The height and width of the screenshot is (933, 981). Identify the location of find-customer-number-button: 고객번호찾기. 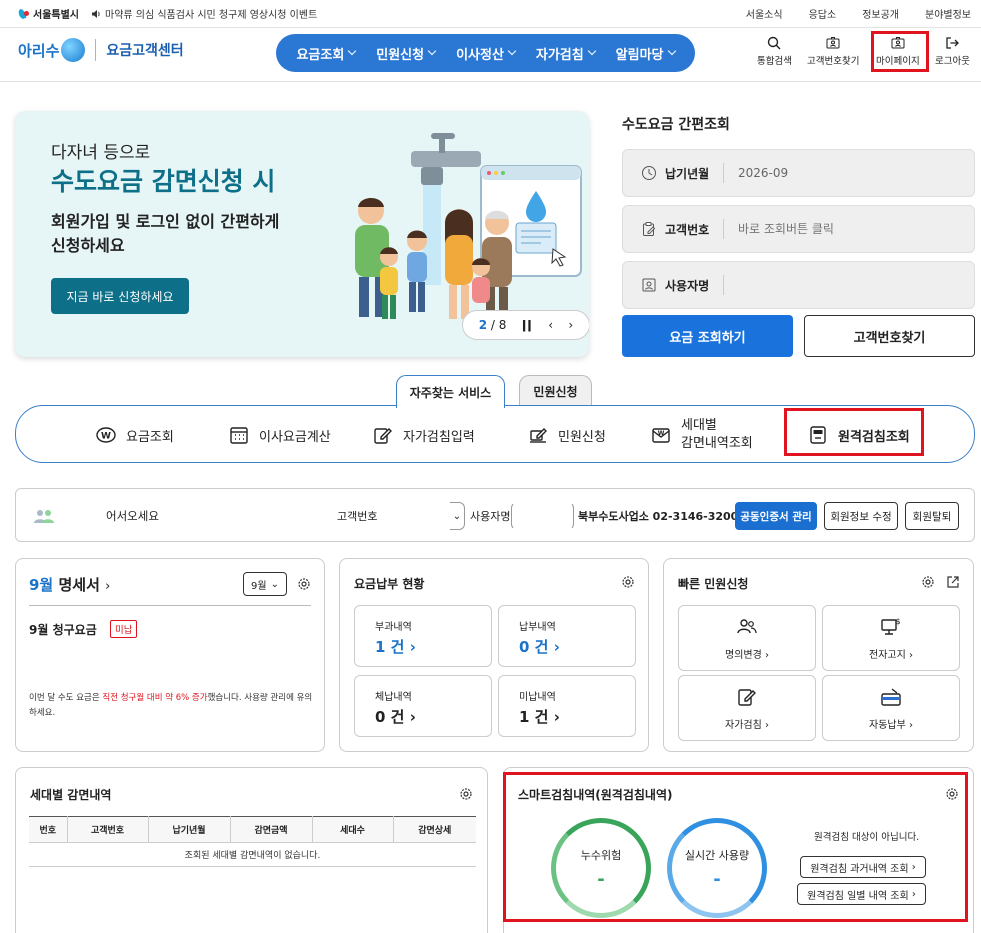
(889, 336).